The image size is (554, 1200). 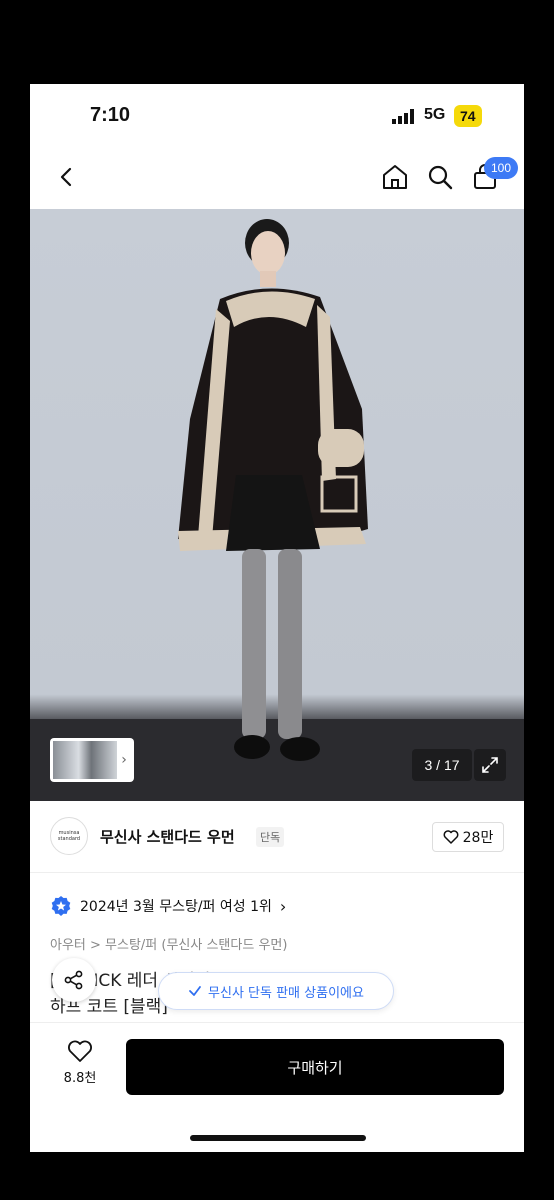 I want to click on status-time: 7:10, so click(x=110, y=115).